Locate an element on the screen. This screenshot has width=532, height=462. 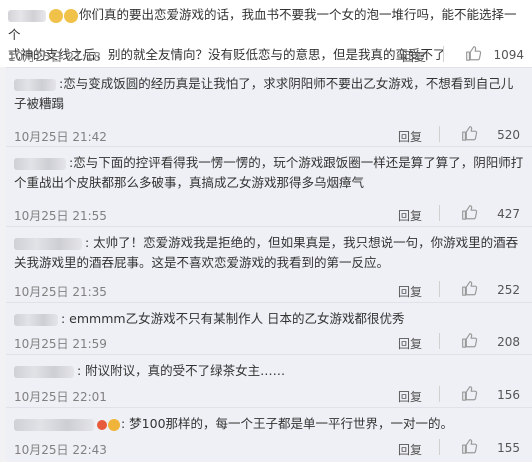
reply-text: : emmmm乙女游戏不只有某制作人 日本的乙女游戏都很优秀 is located at coordinates (269, 319).